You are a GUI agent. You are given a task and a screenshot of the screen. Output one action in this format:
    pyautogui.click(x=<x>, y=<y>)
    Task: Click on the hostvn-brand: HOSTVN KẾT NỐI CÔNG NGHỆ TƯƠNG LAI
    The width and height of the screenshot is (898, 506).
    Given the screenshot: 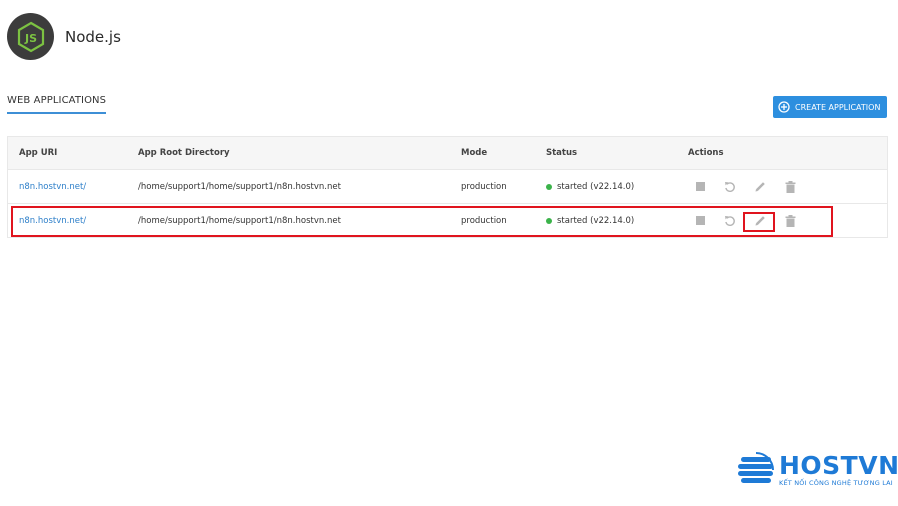 What is the action you would take?
    pyautogui.click(x=817, y=470)
    